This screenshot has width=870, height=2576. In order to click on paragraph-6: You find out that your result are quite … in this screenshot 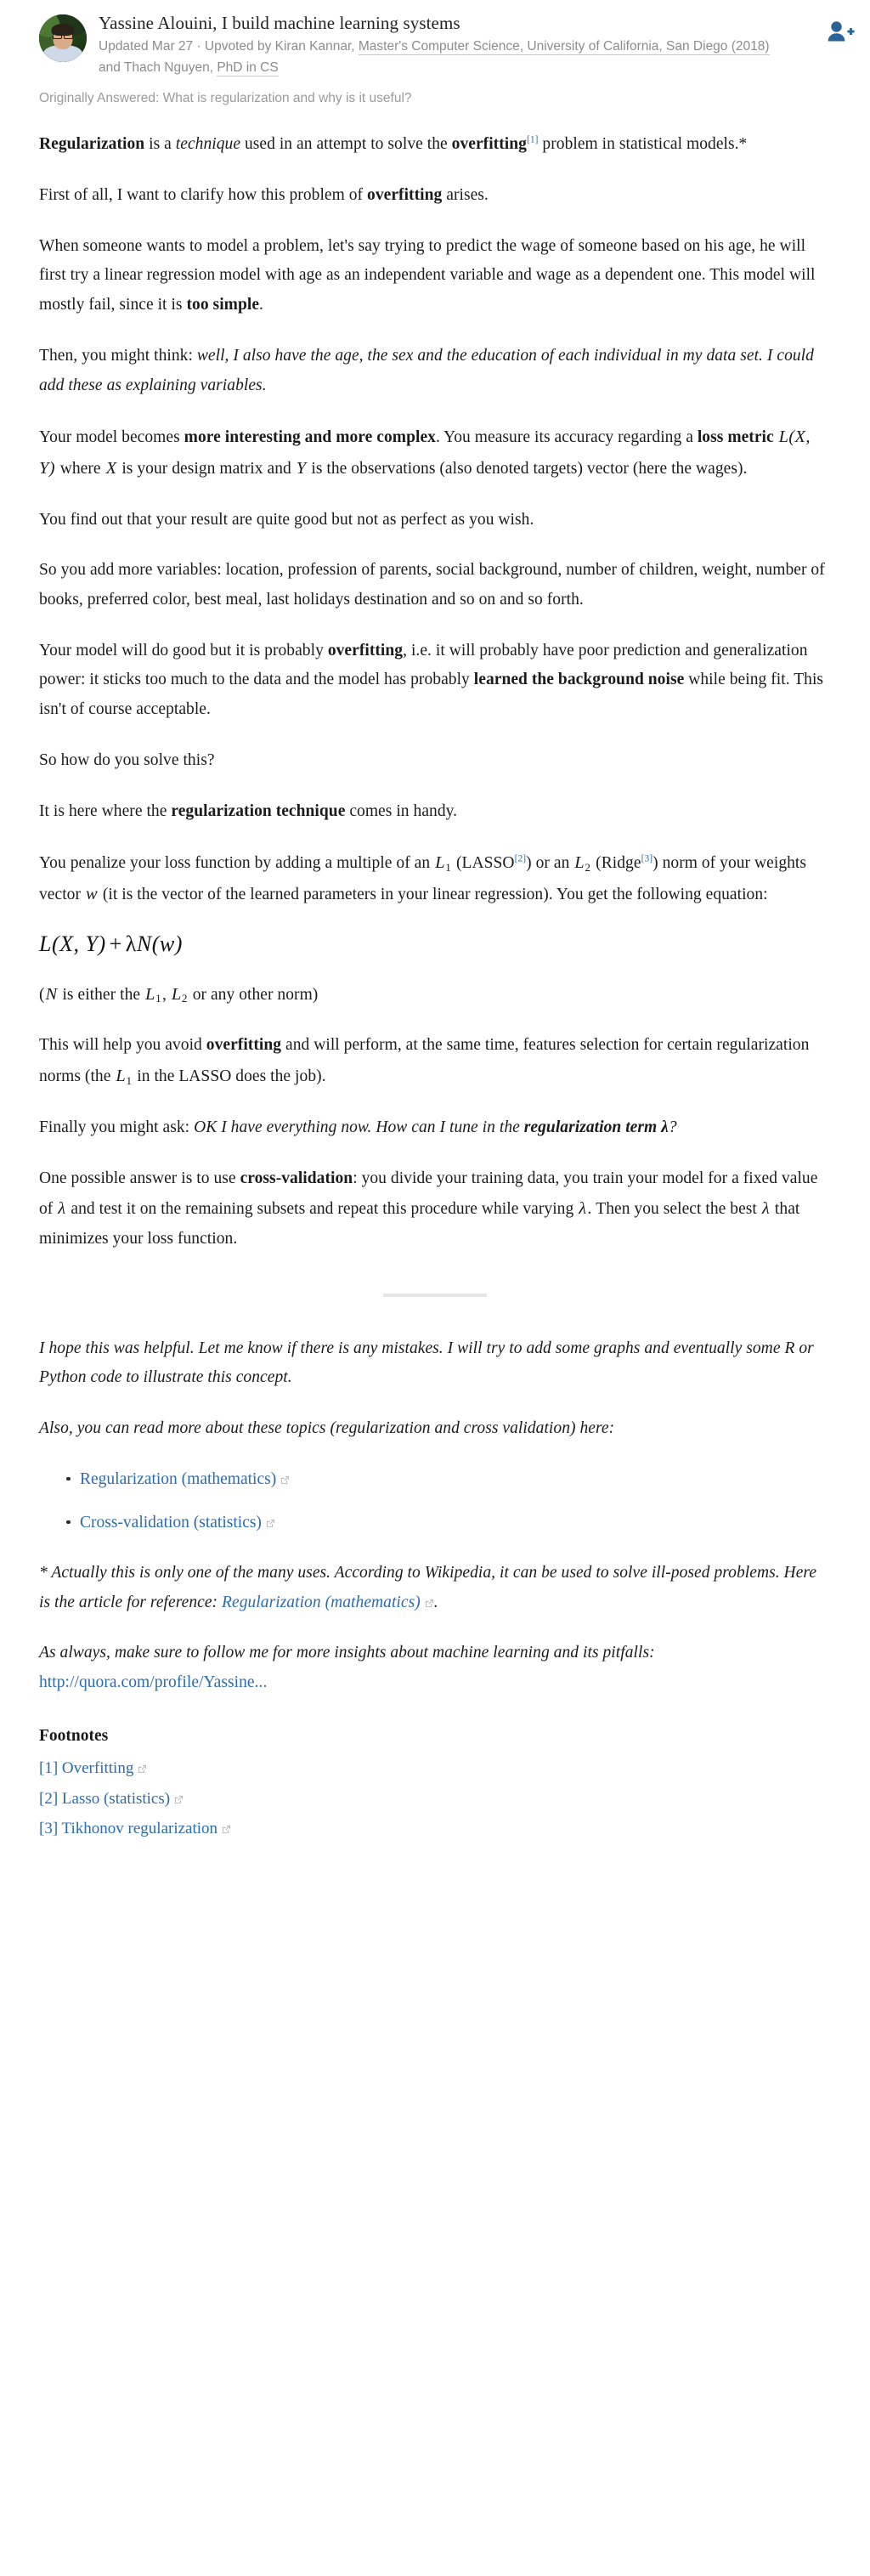, I will do `click(435, 520)`.